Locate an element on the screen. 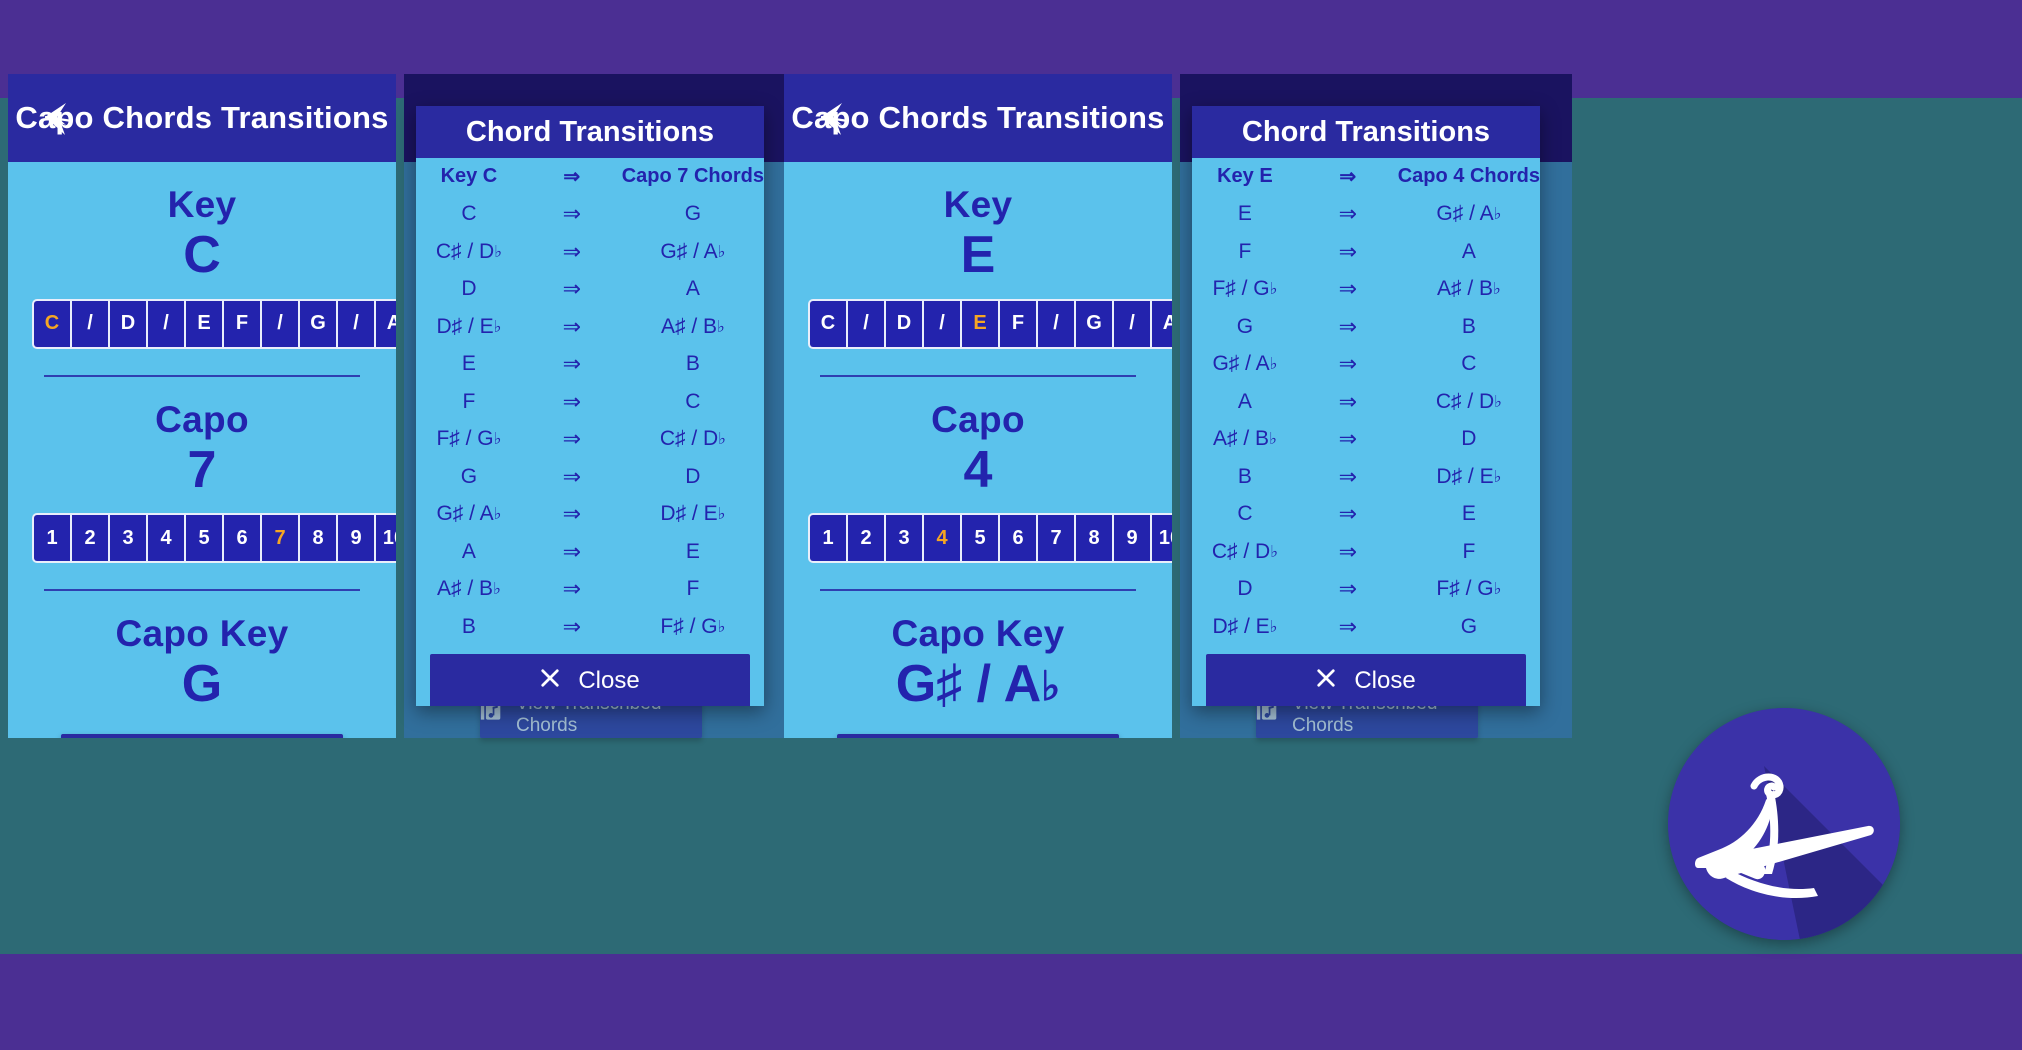 This screenshot has height=1050, width=2022. target-chord: C♯ / D♭ is located at coordinates (692, 439).